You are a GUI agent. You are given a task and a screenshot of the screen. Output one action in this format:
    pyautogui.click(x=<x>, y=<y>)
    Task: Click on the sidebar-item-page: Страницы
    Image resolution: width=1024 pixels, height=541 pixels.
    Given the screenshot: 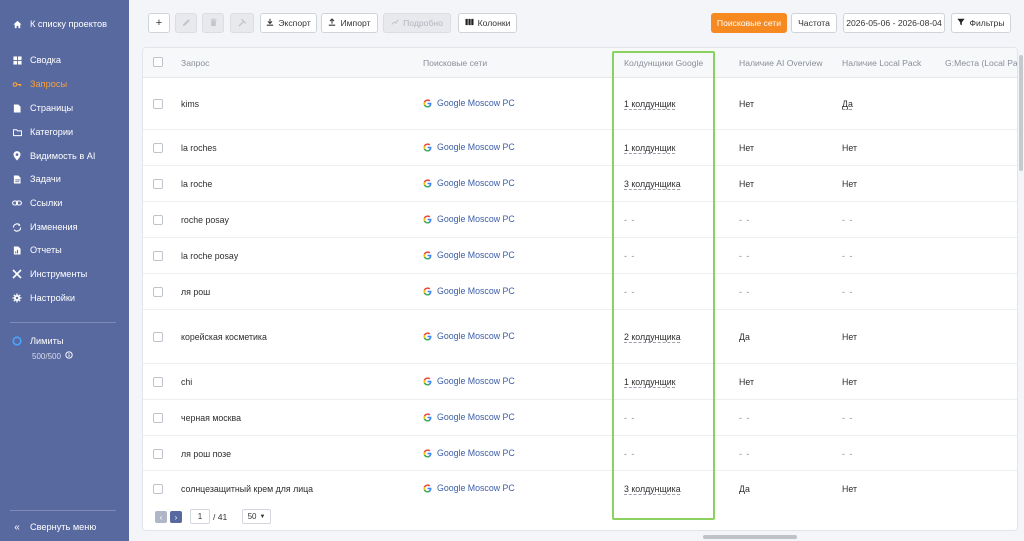 What is the action you would take?
    pyautogui.click(x=42, y=108)
    